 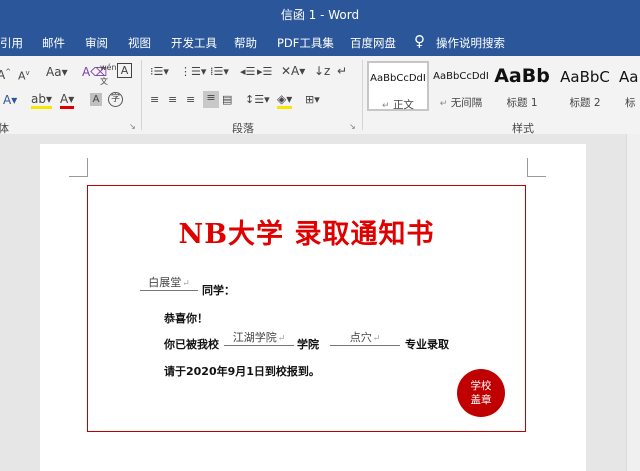 I want to click on font-size-increase-icon: A^, so click(x=5, y=73).